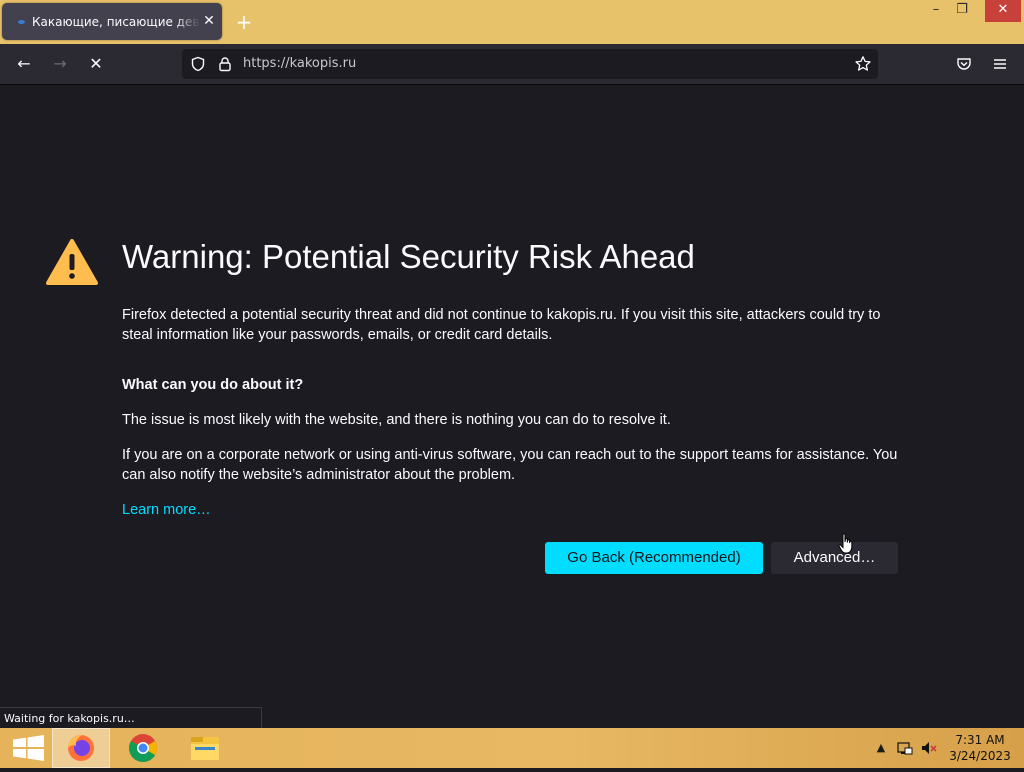  Describe the element at coordinates (980, 740) in the screenshot. I see `clock-time: 7:31 AM` at that location.